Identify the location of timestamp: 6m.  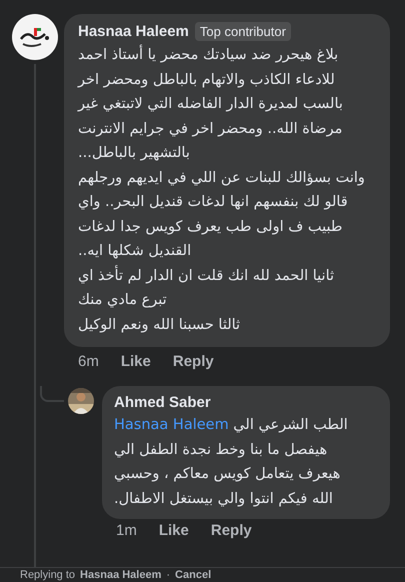
(88, 361).